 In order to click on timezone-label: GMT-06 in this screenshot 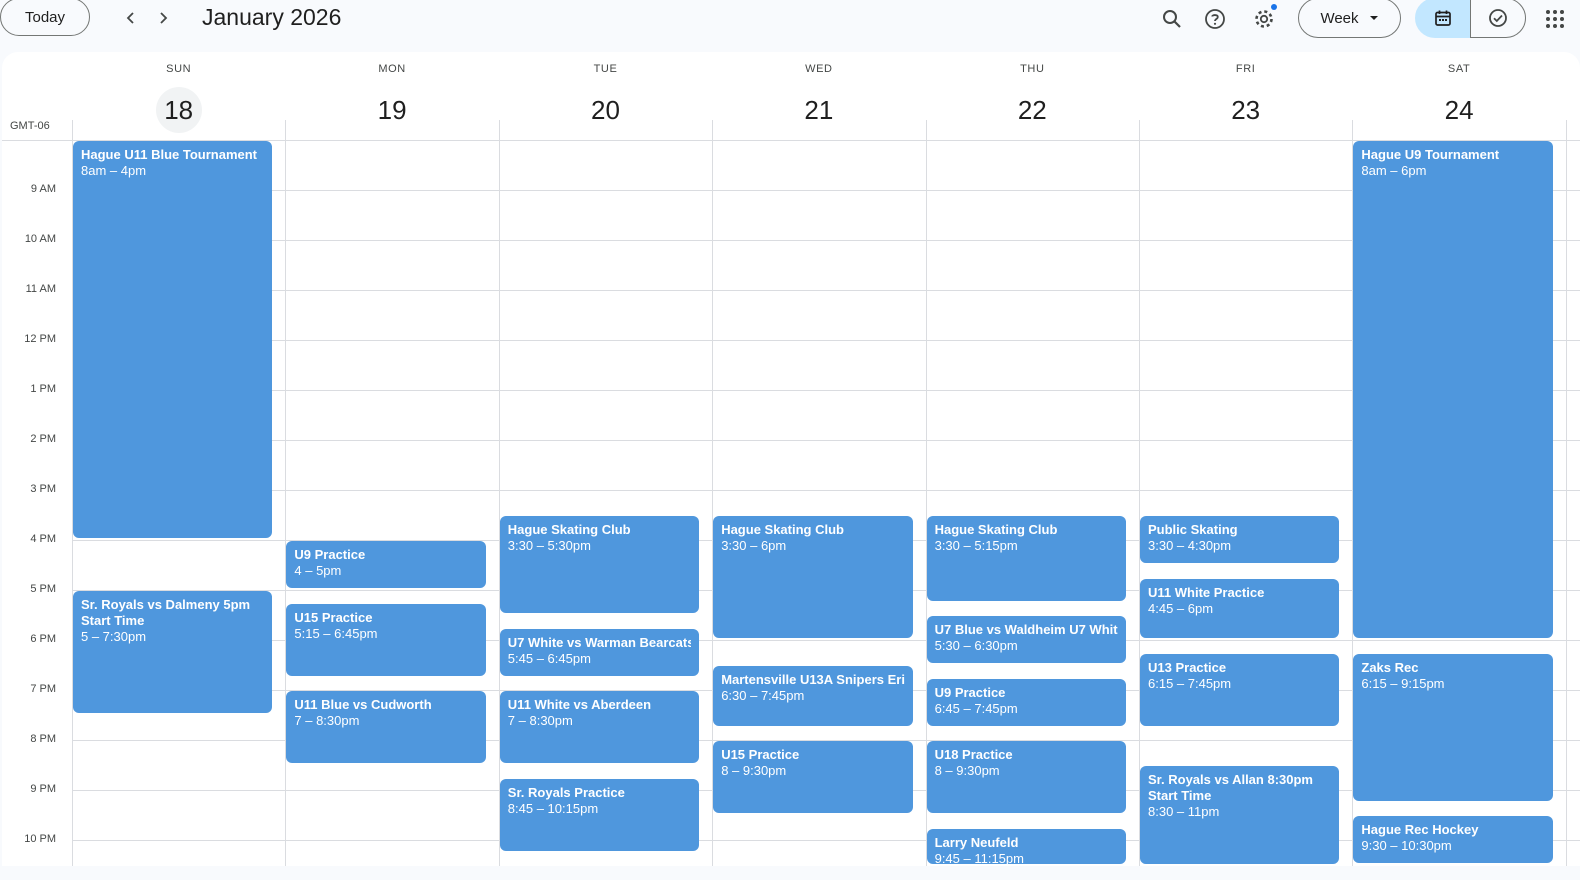, I will do `click(30, 126)`.